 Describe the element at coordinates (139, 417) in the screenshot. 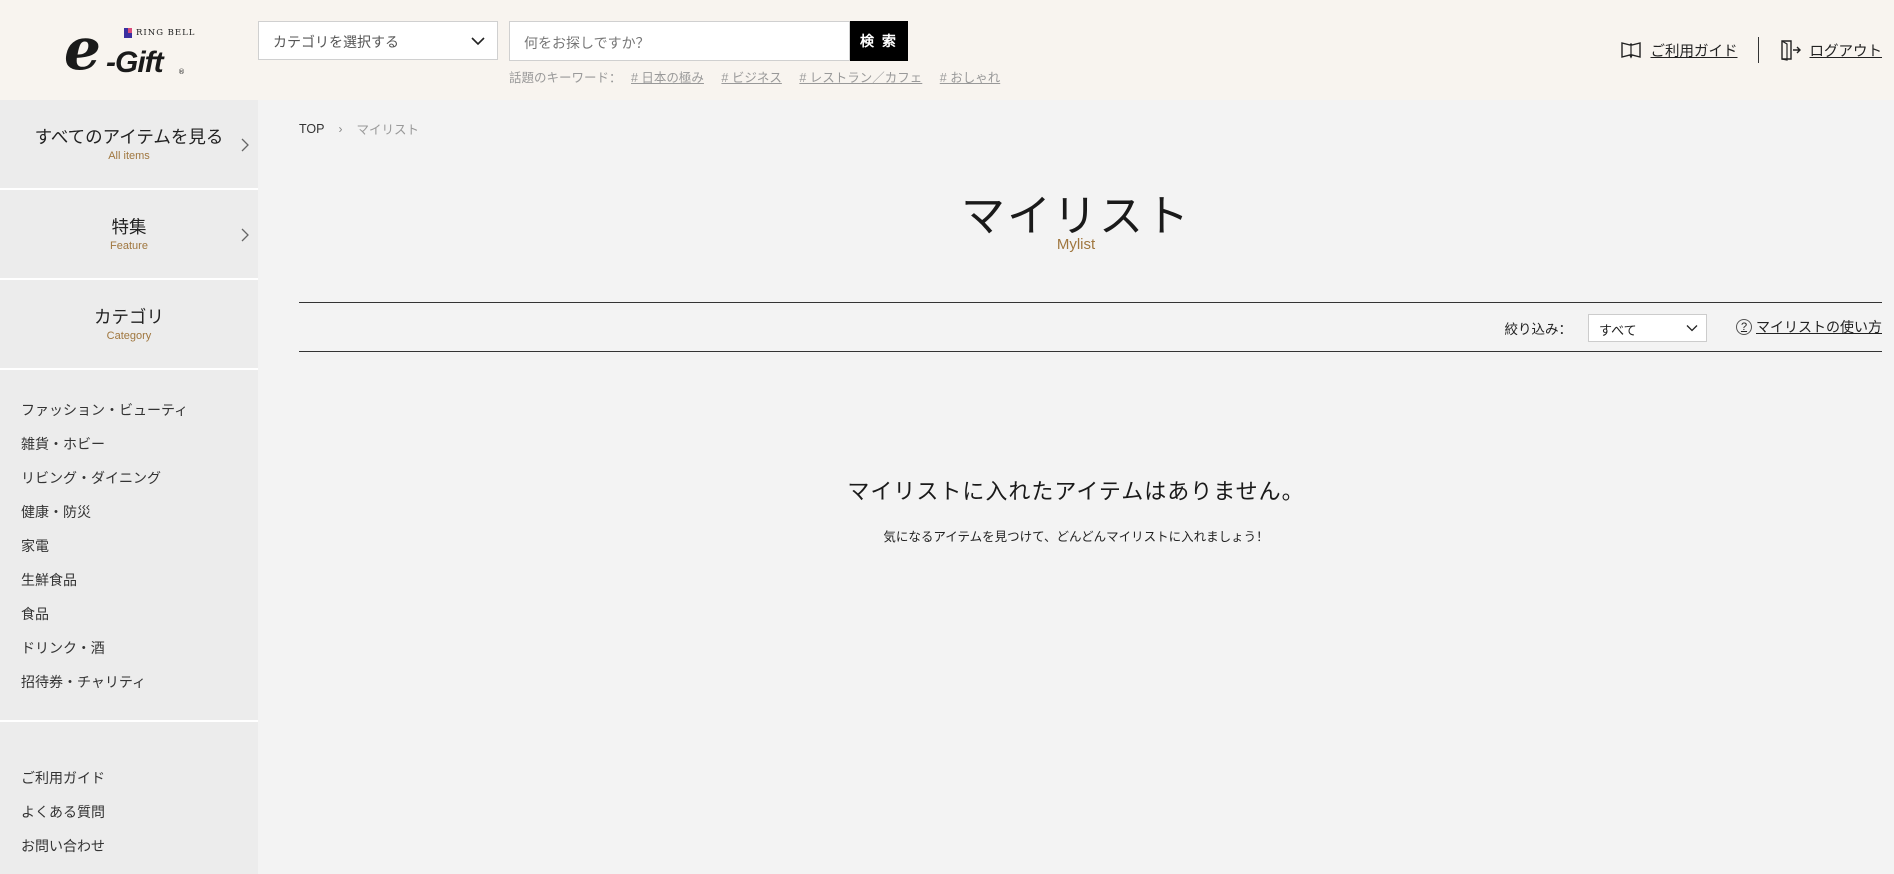

I see `category-item: ファッション・ビューティ` at that location.